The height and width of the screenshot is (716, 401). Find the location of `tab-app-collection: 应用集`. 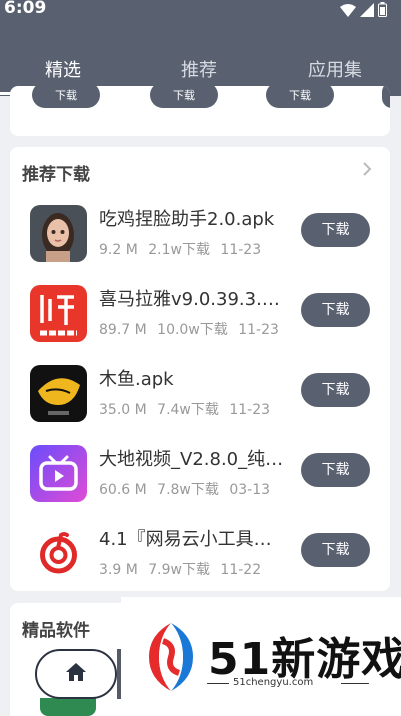

tab-app-collection: 应用集 is located at coordinates (335, 69).